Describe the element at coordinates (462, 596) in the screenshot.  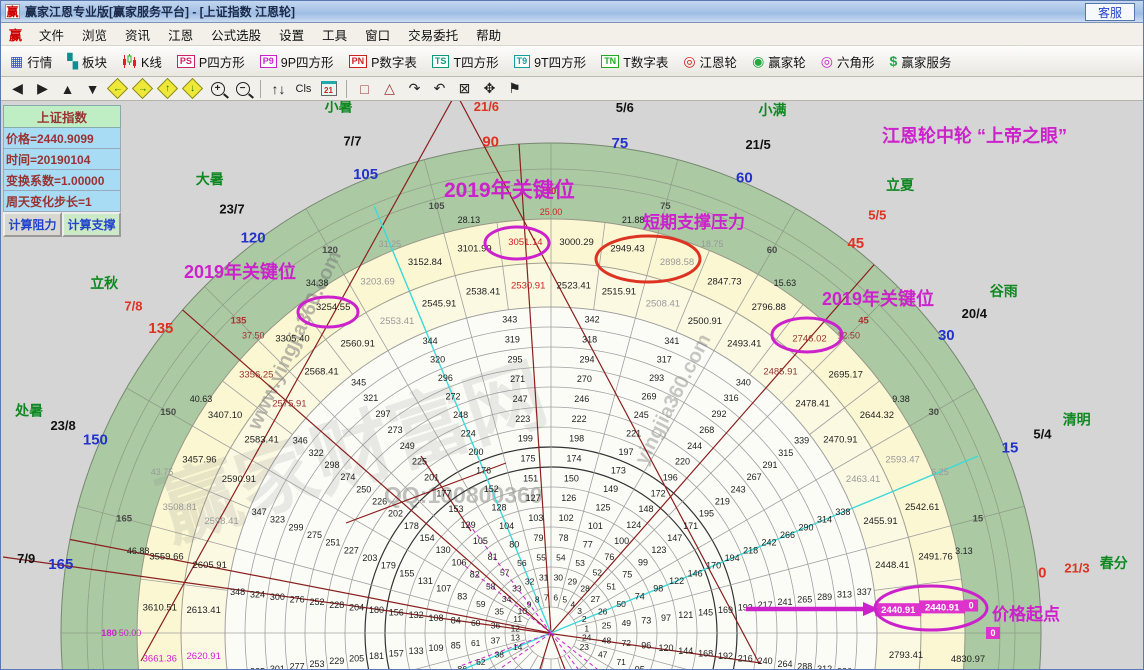
I see `svg-text: 83` at that location.